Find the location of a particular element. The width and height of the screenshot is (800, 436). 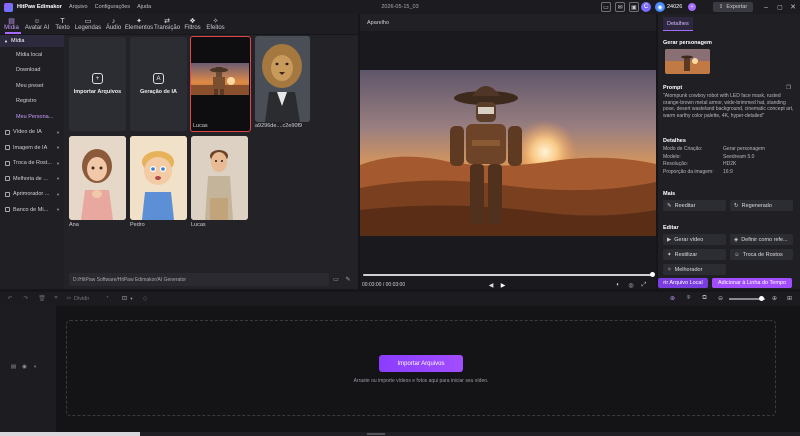

tool-transition: ⇄ Transição is located at coordinates (167, 24).